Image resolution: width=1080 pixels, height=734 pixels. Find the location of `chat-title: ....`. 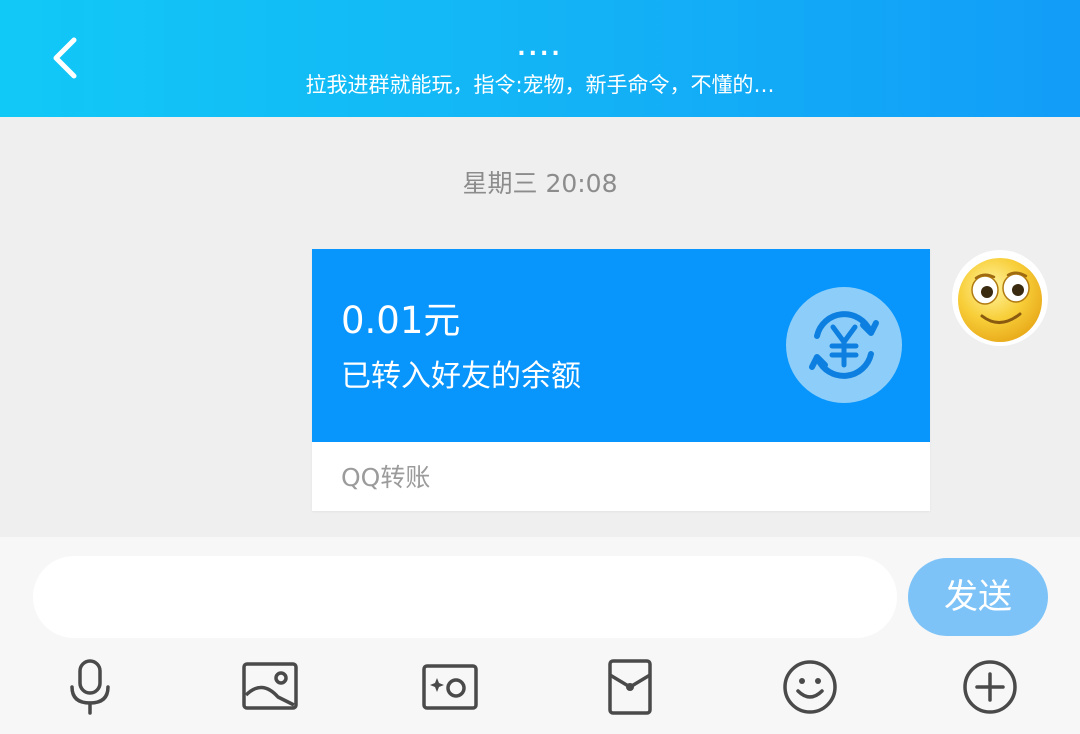

chat-title: .... is located at coordinates (540, 49).